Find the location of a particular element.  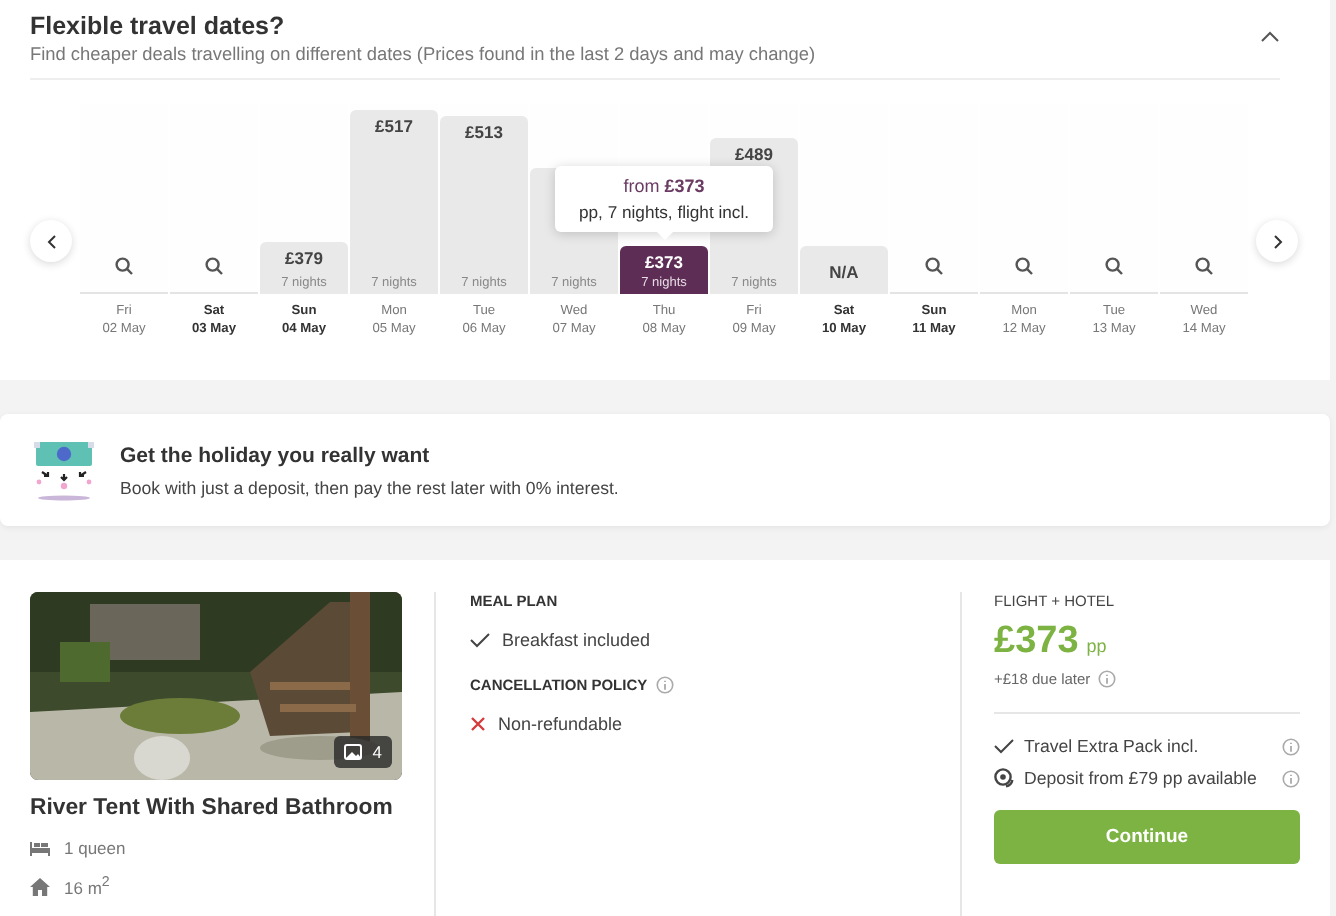

promo-text: Book with just a deposit, then pay the rest later with 0% interest. is located at coordinates (369, 487).